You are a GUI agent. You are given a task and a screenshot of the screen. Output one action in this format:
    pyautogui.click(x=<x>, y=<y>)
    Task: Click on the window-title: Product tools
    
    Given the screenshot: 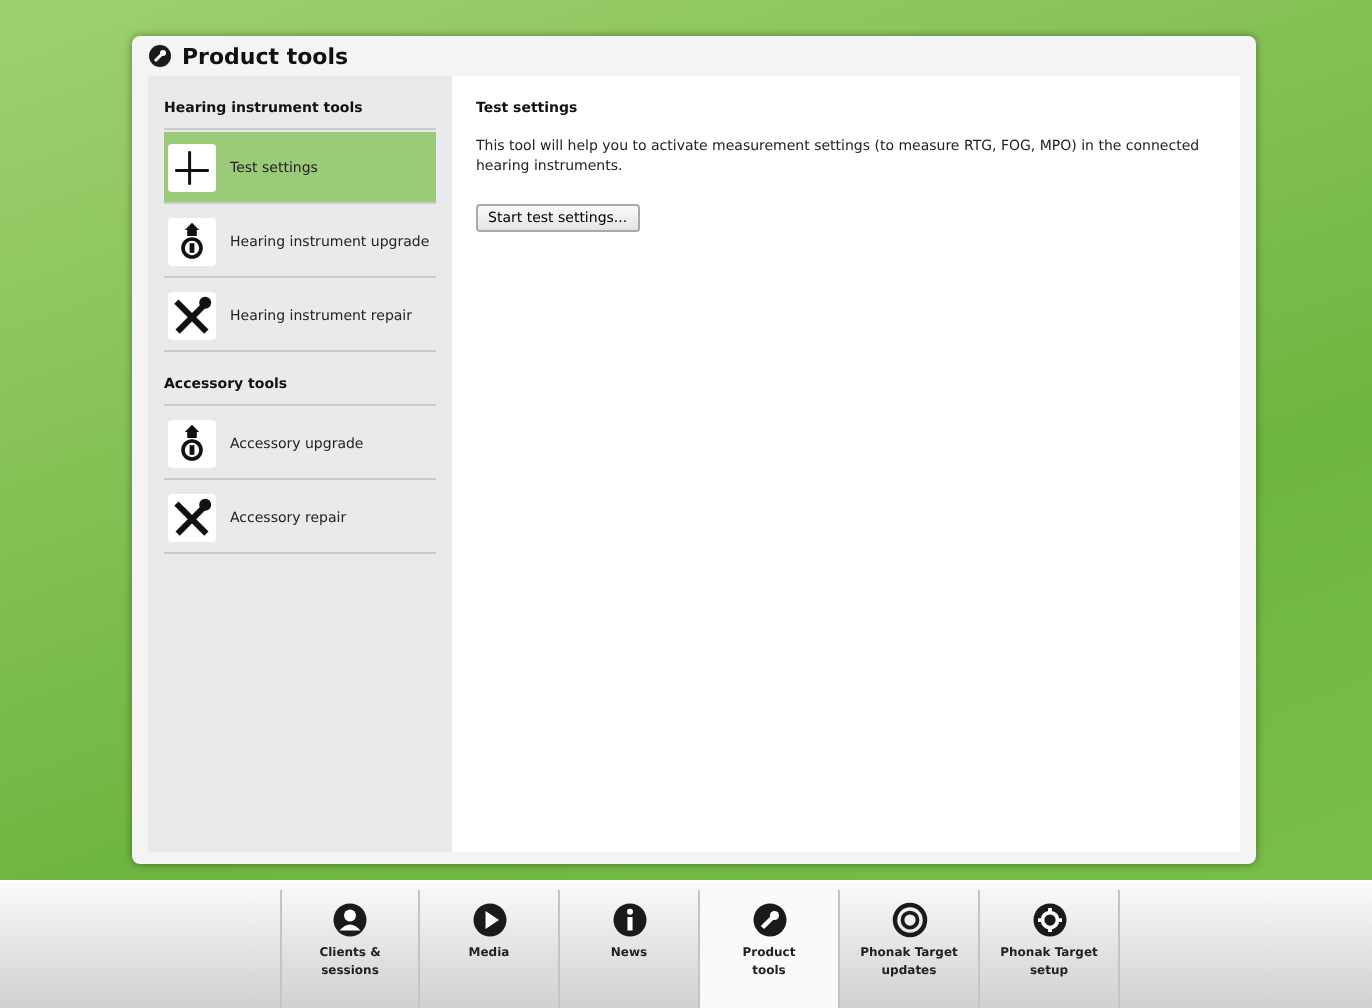 What is the action you would take?
    pyautogui.click(x=265, y=56)
    